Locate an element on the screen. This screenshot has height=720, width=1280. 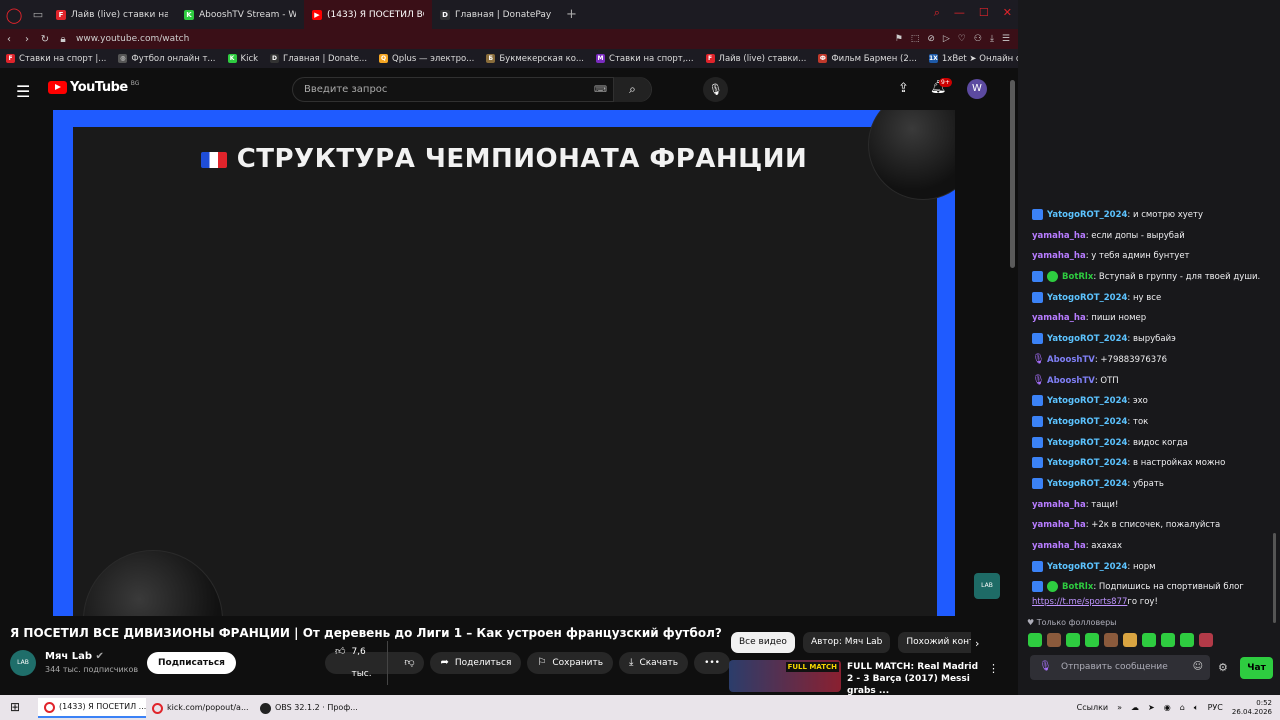
chat-link: https://t.me/sports877 is located at coordinates (1079, 602).